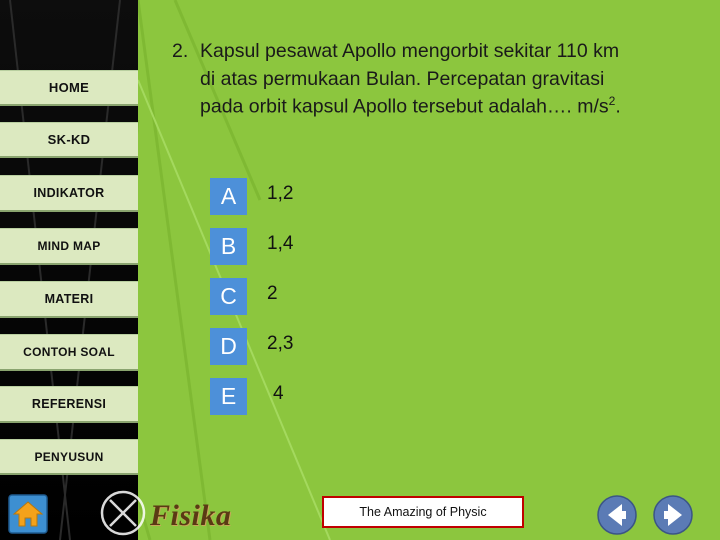 This screenshot has height=540, width=720. I want to click on sidebar-item-home: HOME, so click(69, 88).